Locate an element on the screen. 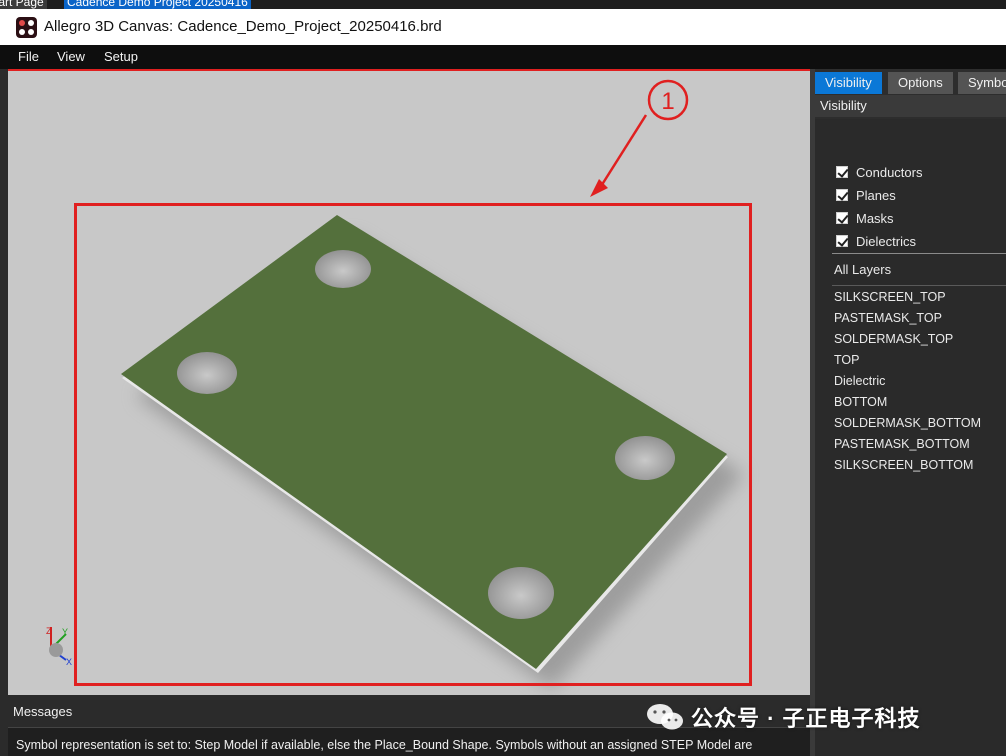  svg-text: X is located at coordinates (69, 662).